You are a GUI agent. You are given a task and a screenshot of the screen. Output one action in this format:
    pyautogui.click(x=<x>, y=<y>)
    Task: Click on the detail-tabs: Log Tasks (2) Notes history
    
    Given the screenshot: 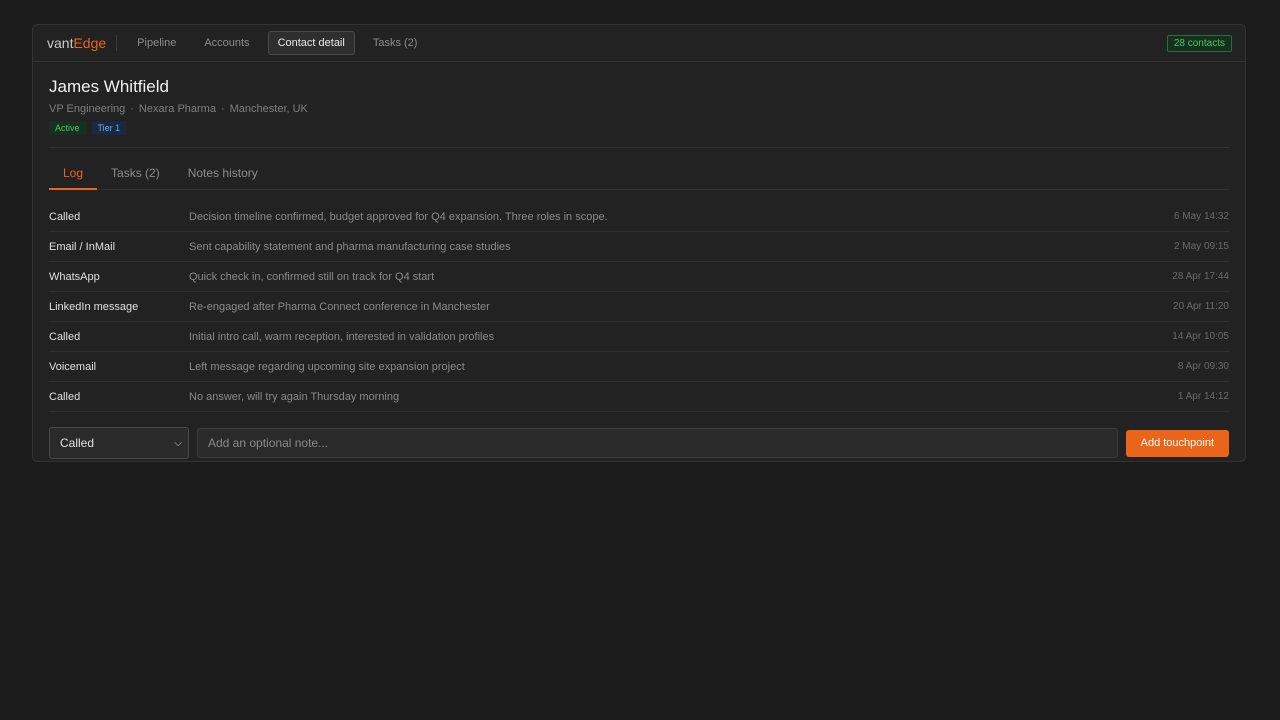 What is the action you would take?
    pyautogui.click(x=639, y=174)
    